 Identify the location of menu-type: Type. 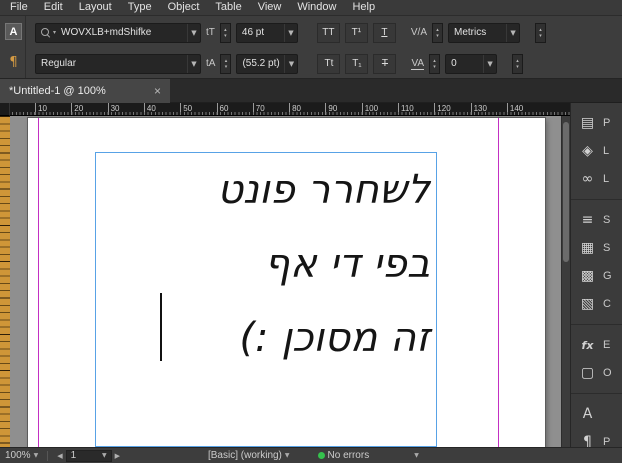
(140, 7).